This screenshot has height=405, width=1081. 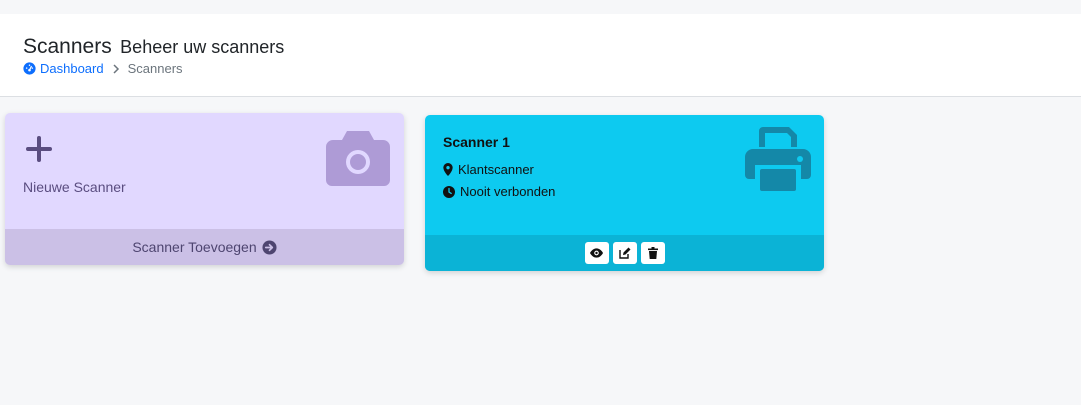 I want to click on scanner-location-row: Klantscanner, so click(x=488, y=169).